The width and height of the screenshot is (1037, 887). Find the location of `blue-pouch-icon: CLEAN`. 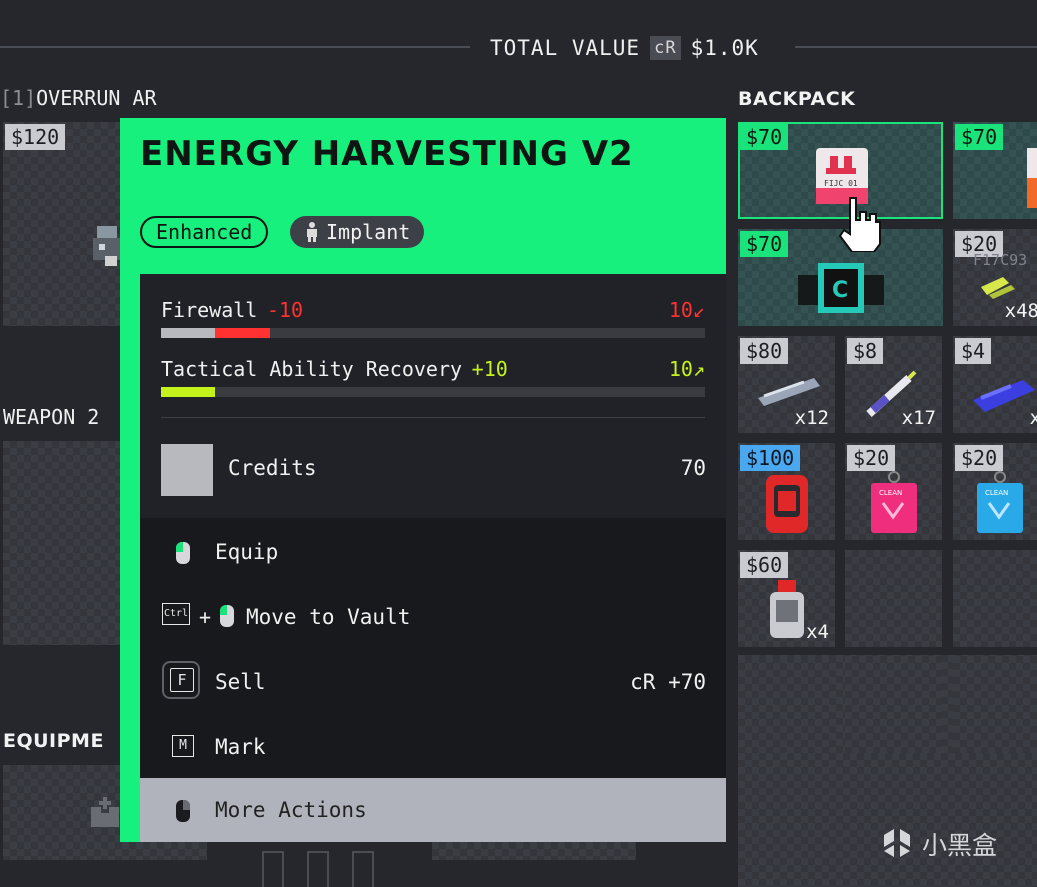

blue-pouch-icon: CLEAN is located at coordinates (1000, 502).